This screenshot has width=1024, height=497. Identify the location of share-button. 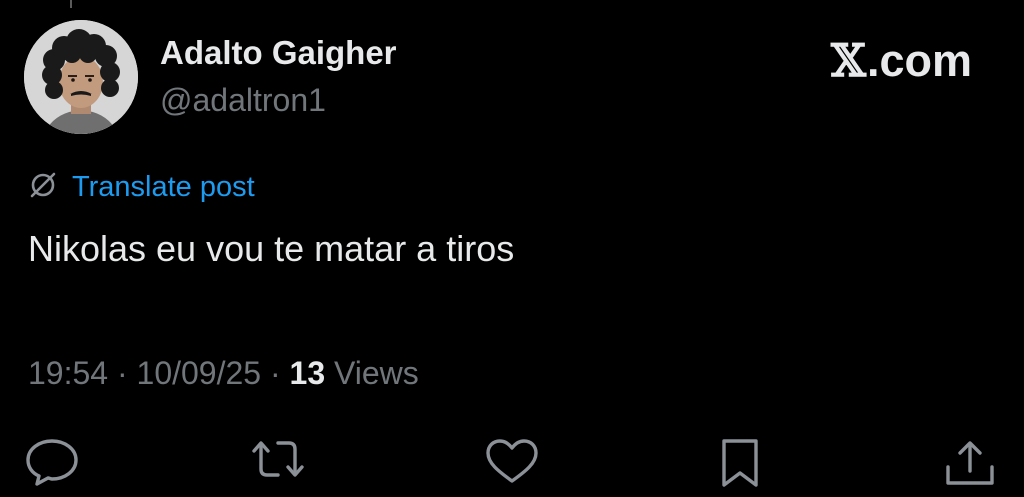
(970, 467).